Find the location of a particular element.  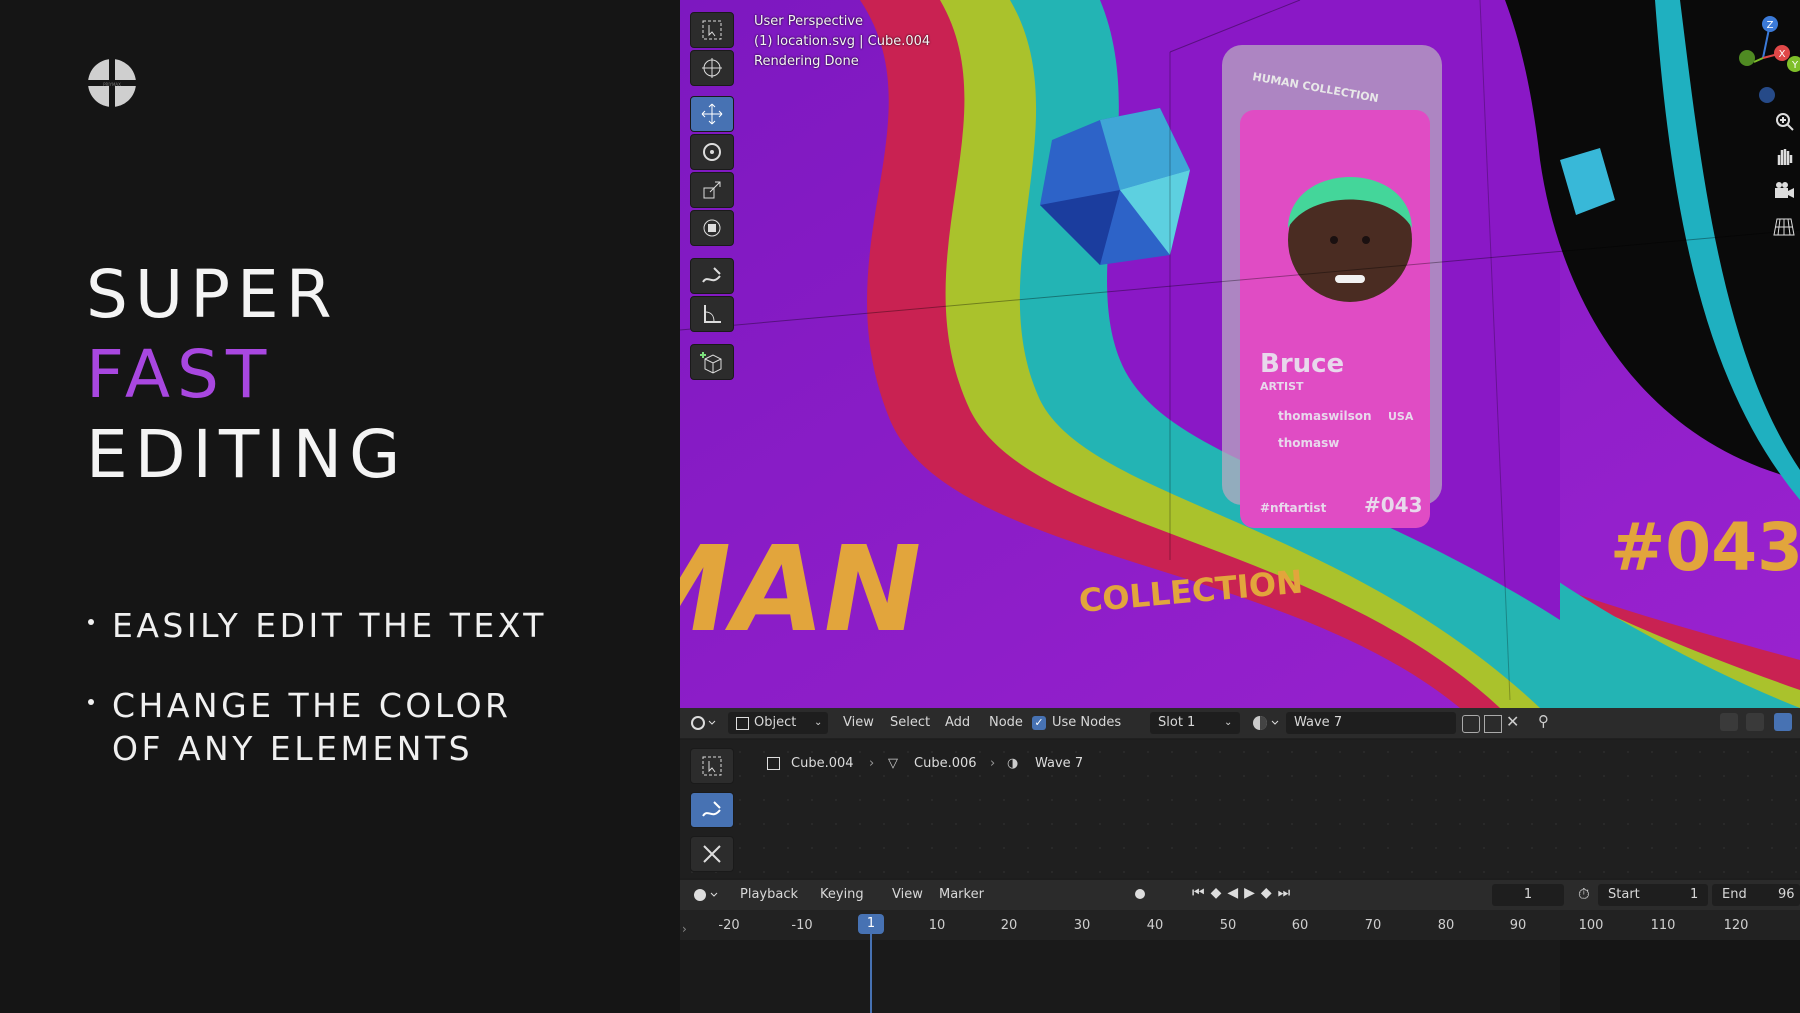

logo-icon: PRIYMAX is located at coordinates (112, 83).